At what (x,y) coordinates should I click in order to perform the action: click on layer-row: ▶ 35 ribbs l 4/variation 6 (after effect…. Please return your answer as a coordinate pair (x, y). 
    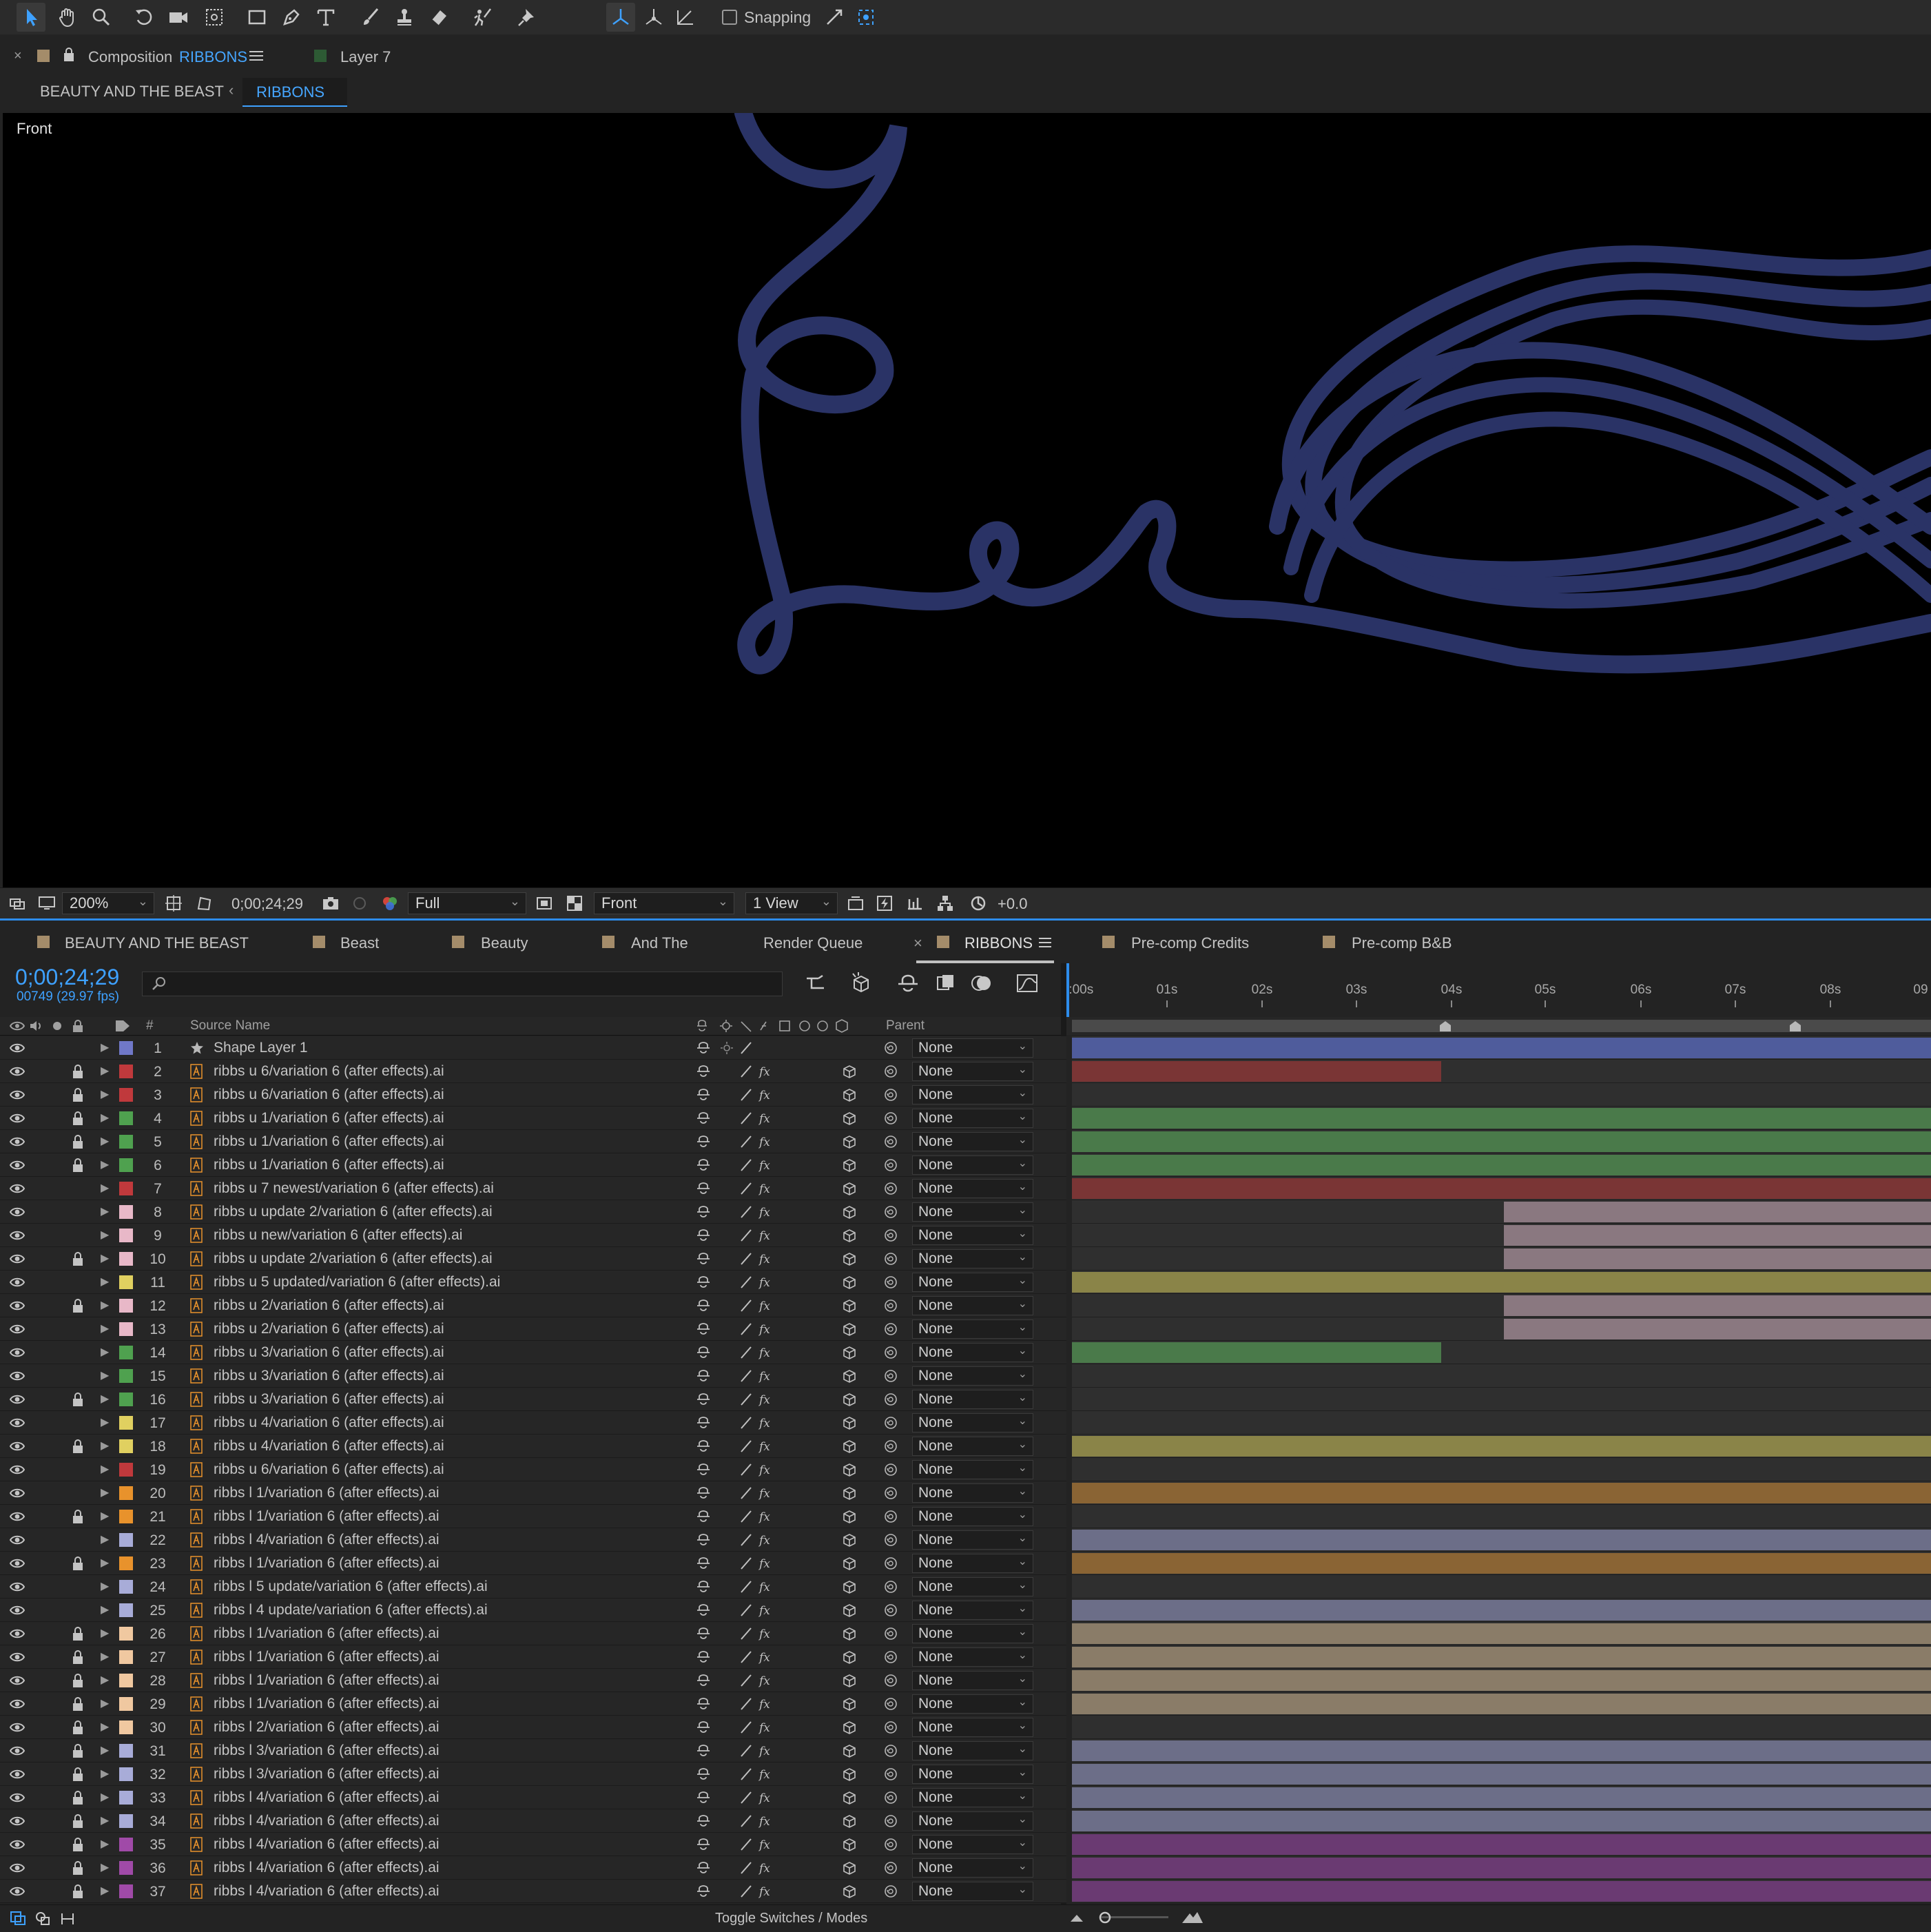
    Looking at the image, I should click on (965, 1844).